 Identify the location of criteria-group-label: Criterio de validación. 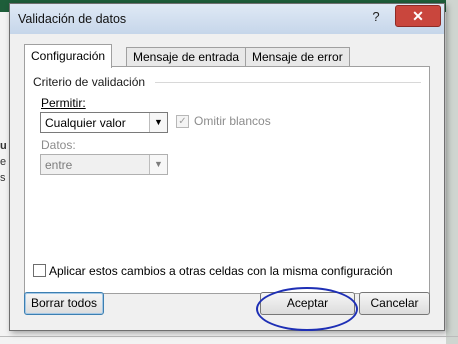
(89, 82).